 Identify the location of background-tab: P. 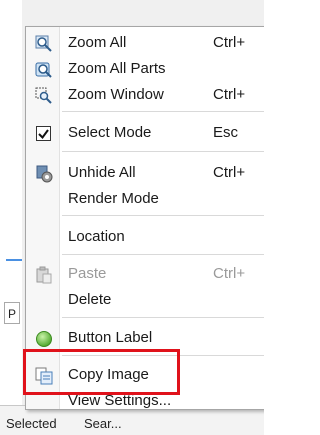
(12, 313).